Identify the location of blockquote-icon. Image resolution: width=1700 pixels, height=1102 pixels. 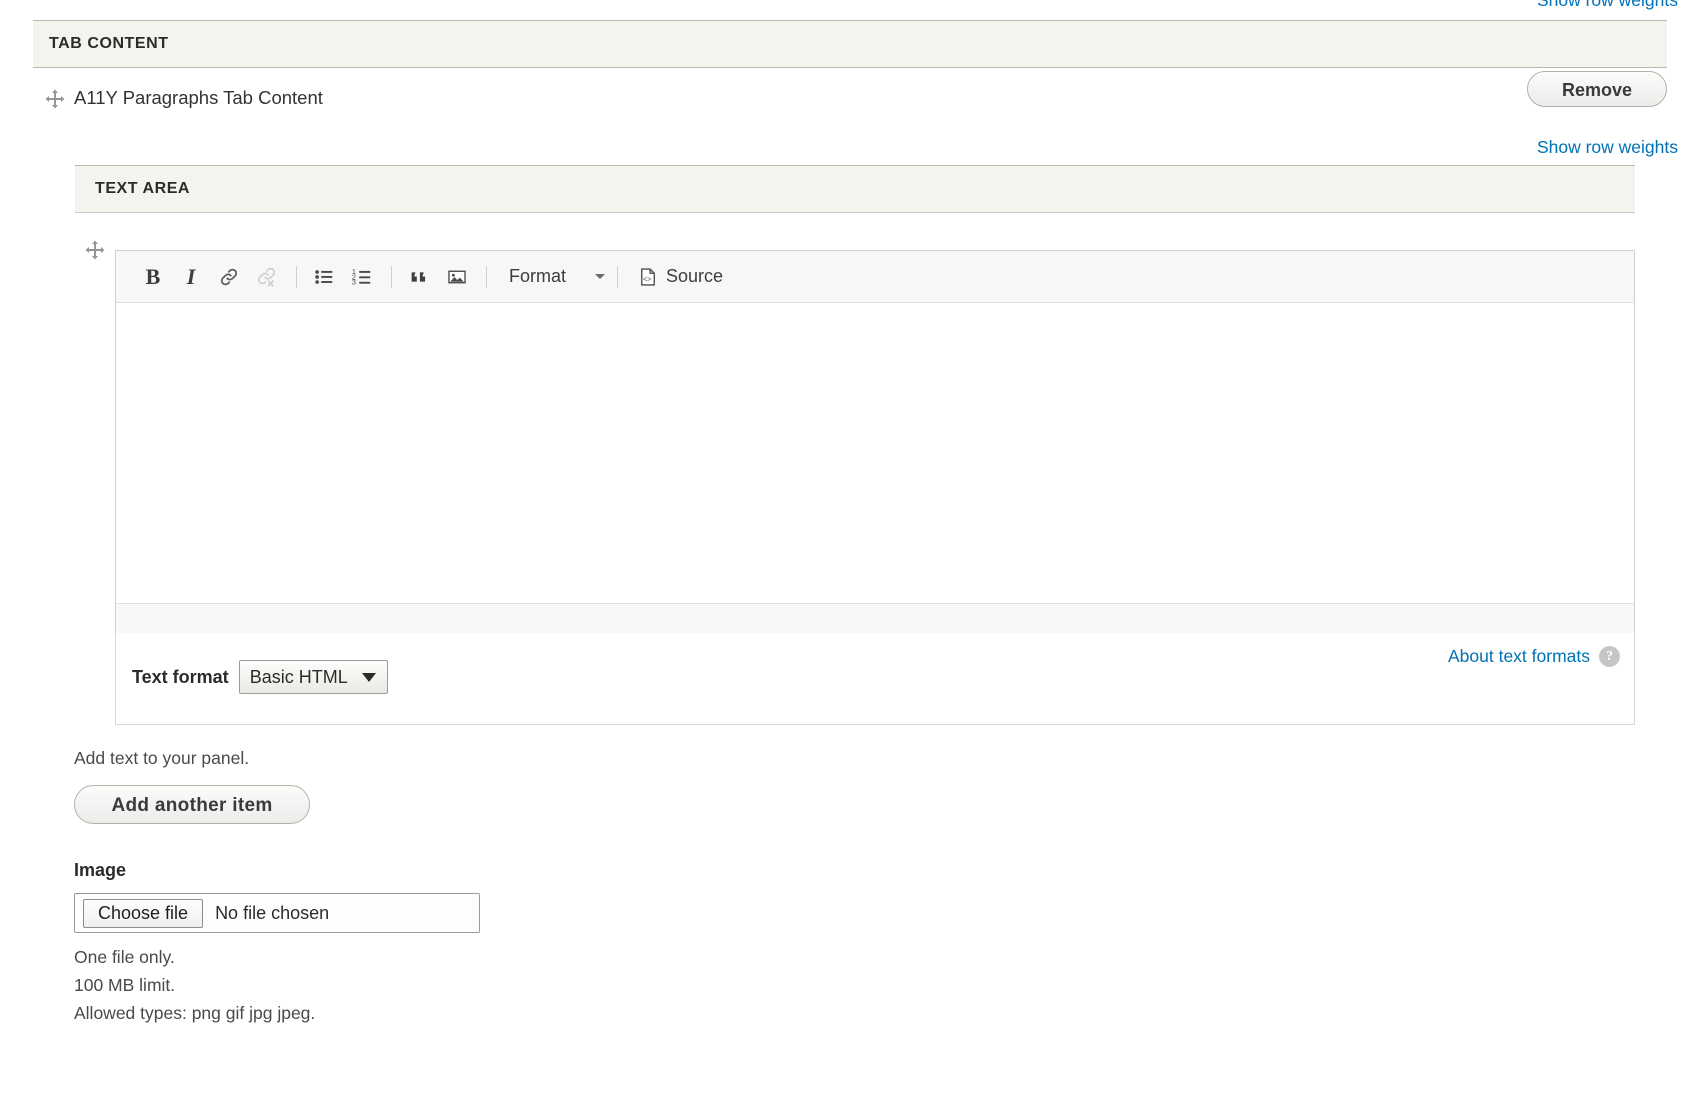
(418, 276).